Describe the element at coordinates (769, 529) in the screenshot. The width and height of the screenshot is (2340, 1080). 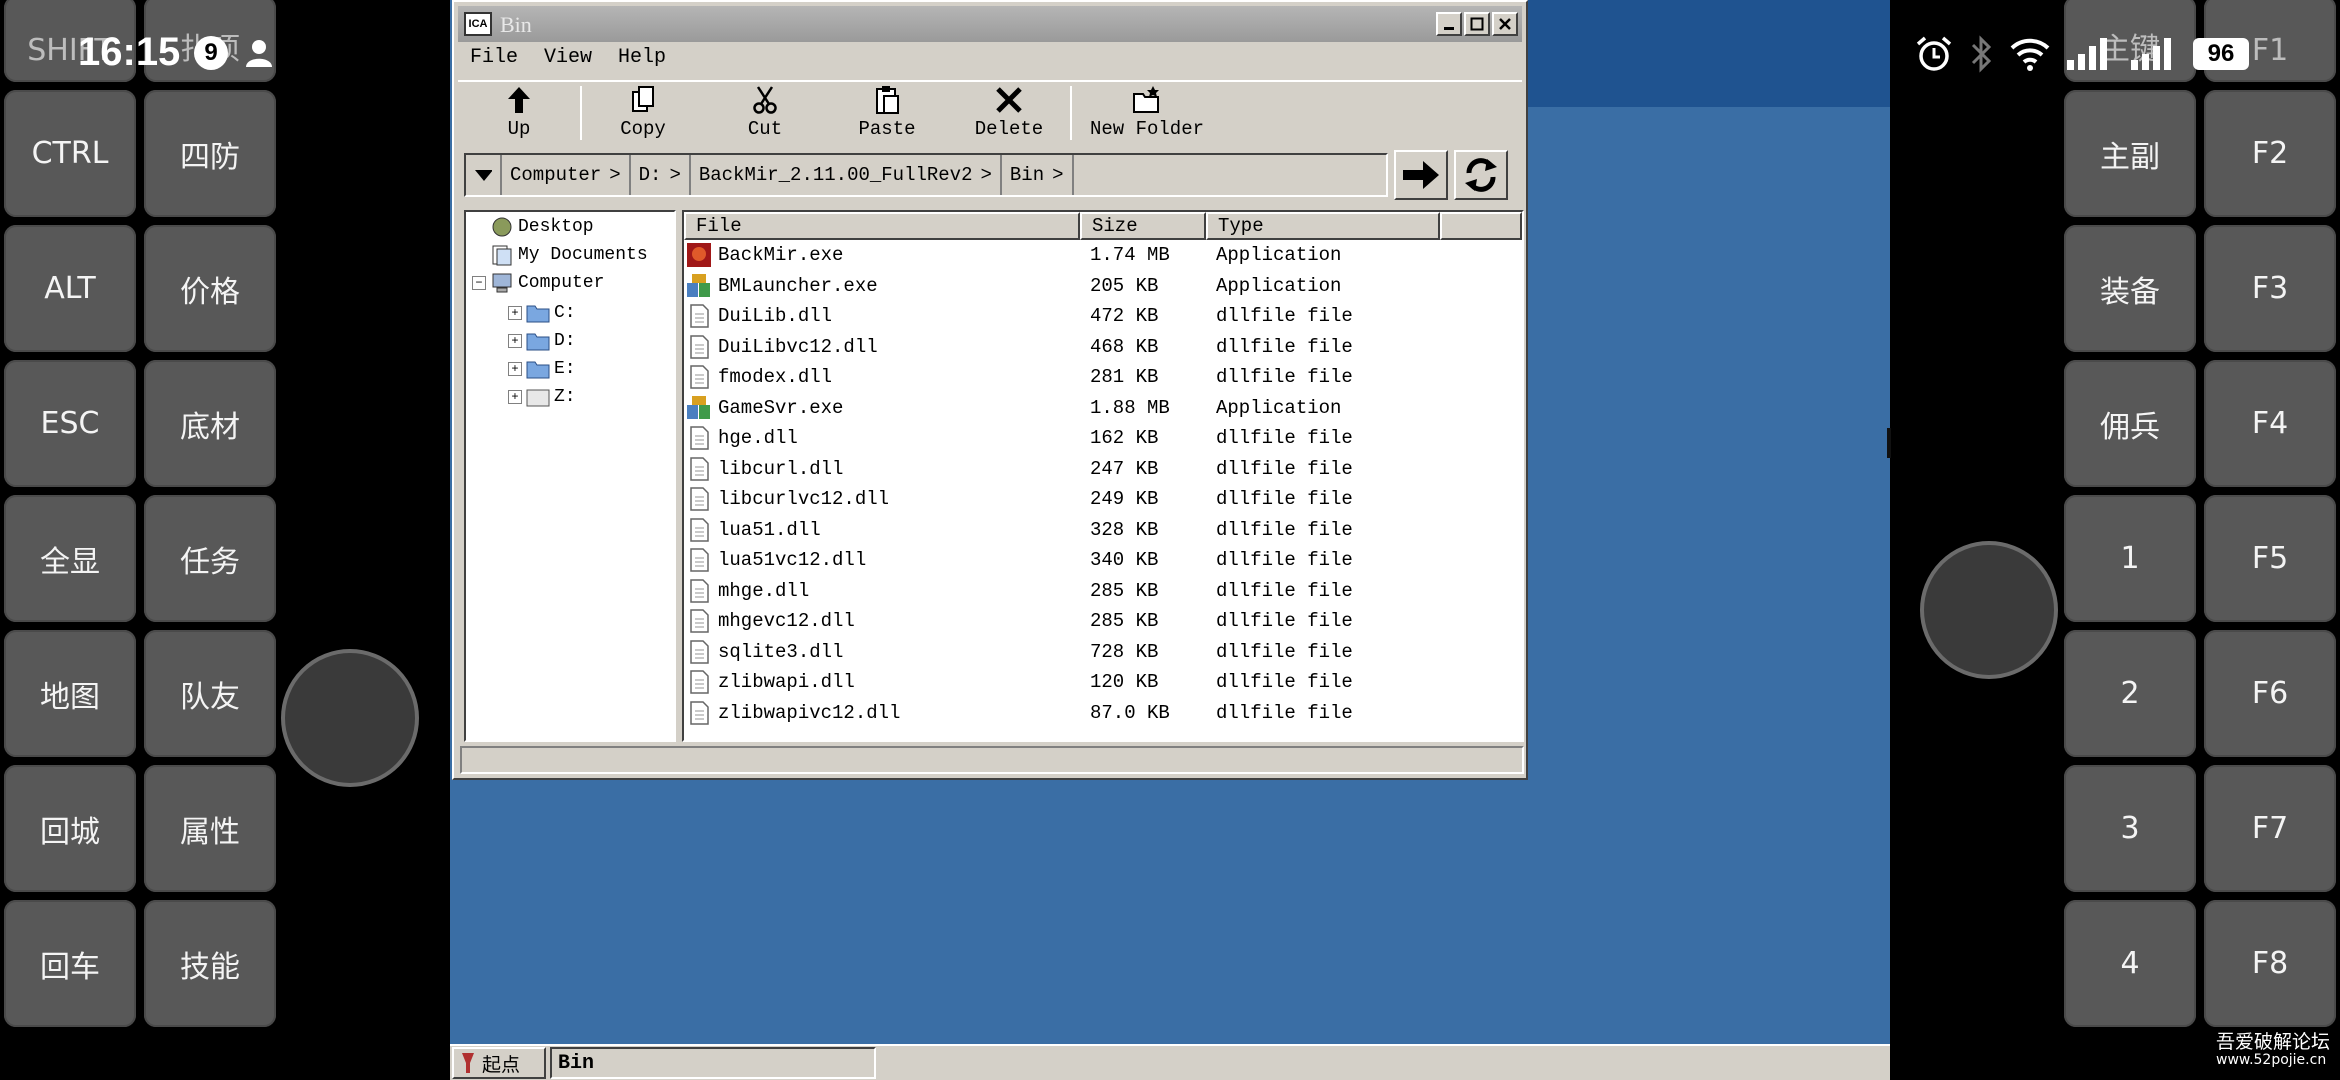
I see `file-name: lua51.dll` at that location.